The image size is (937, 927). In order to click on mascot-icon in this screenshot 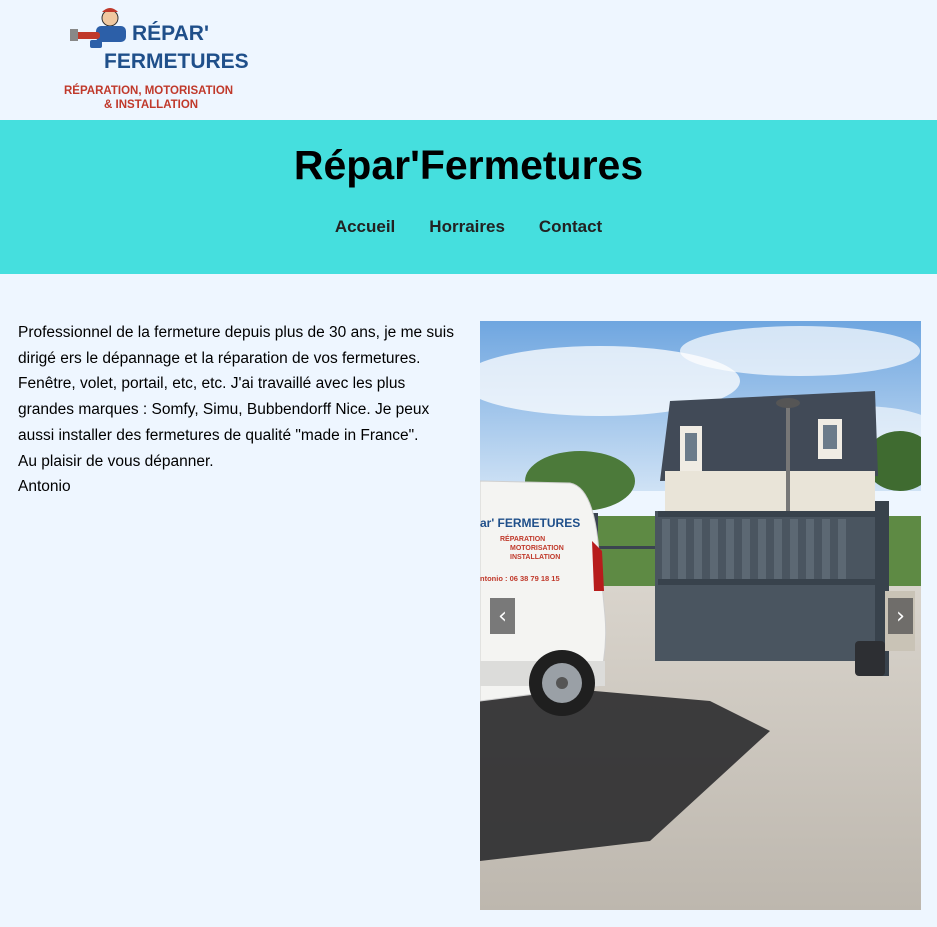, I will do `click(98, 28)`.